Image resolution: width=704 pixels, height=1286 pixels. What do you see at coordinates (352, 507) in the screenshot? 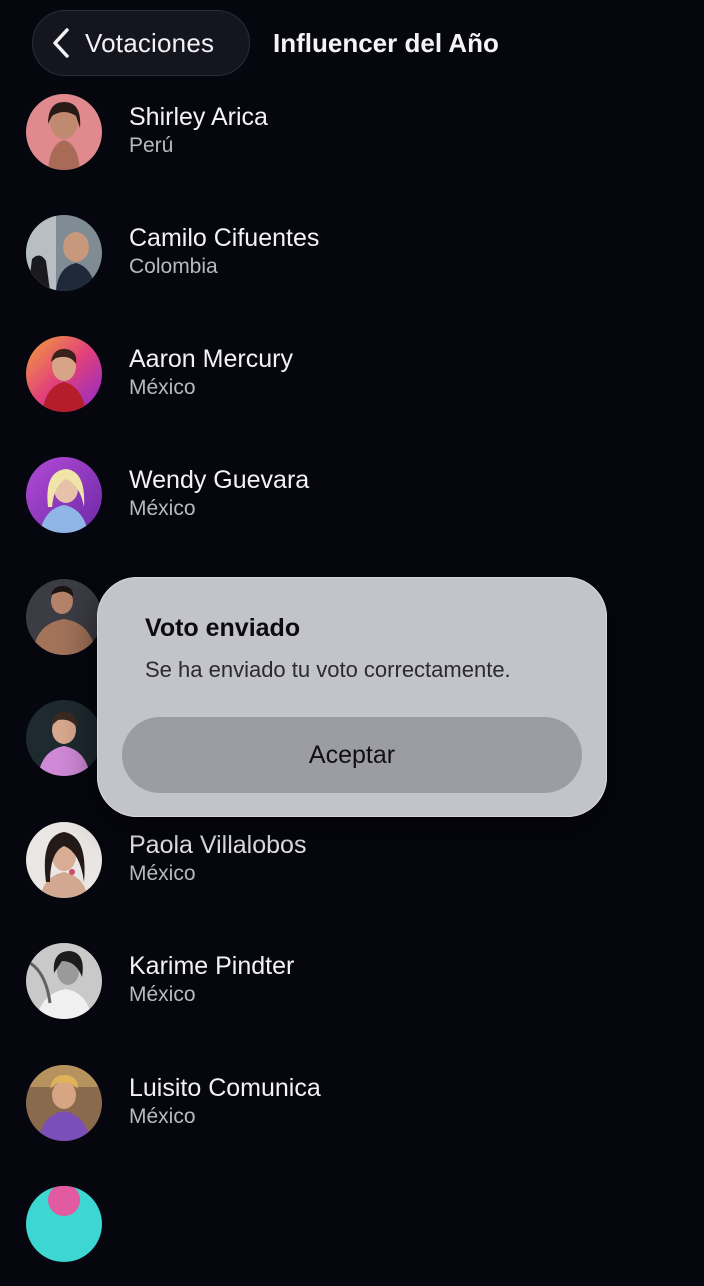
I see `candidate-row: Wendy Guevara México` at bounding box center [352, 507].